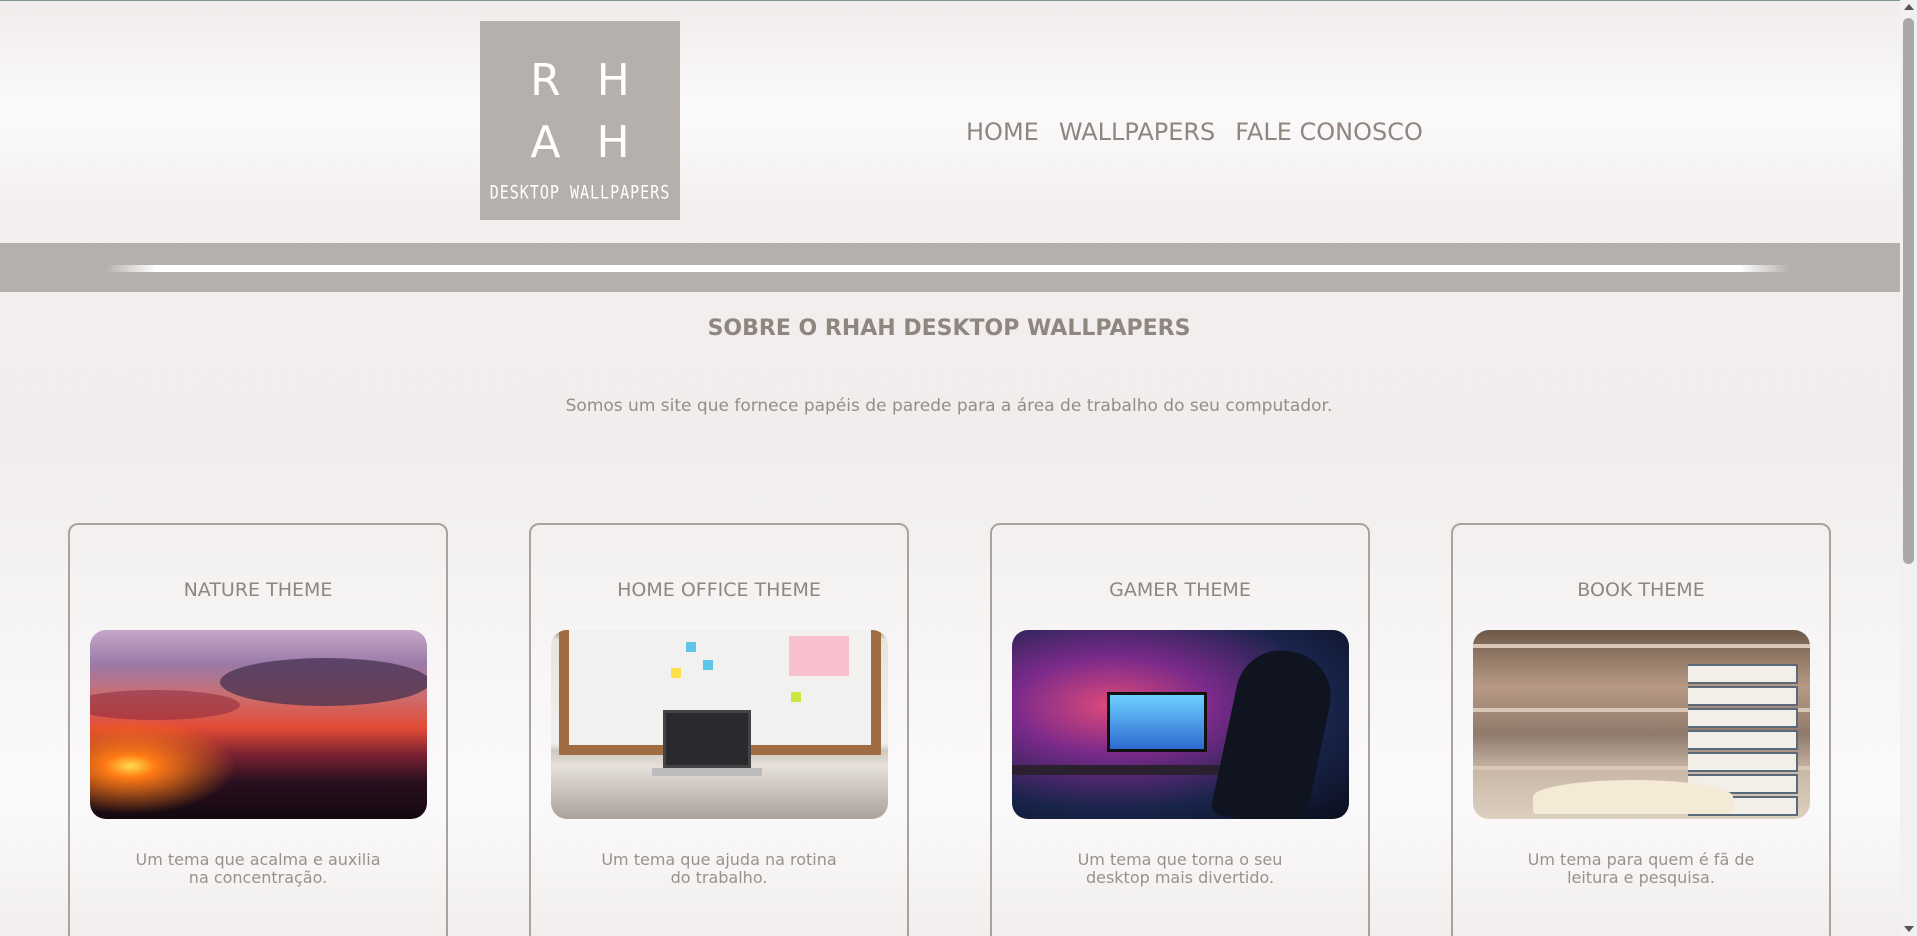 The width and height of the screenshot is (1917, 936). Describe the element at coordinates (1137, 132) in the screenshot. I see `nav-wallpapers-link: WALLPAPERS` at that location.